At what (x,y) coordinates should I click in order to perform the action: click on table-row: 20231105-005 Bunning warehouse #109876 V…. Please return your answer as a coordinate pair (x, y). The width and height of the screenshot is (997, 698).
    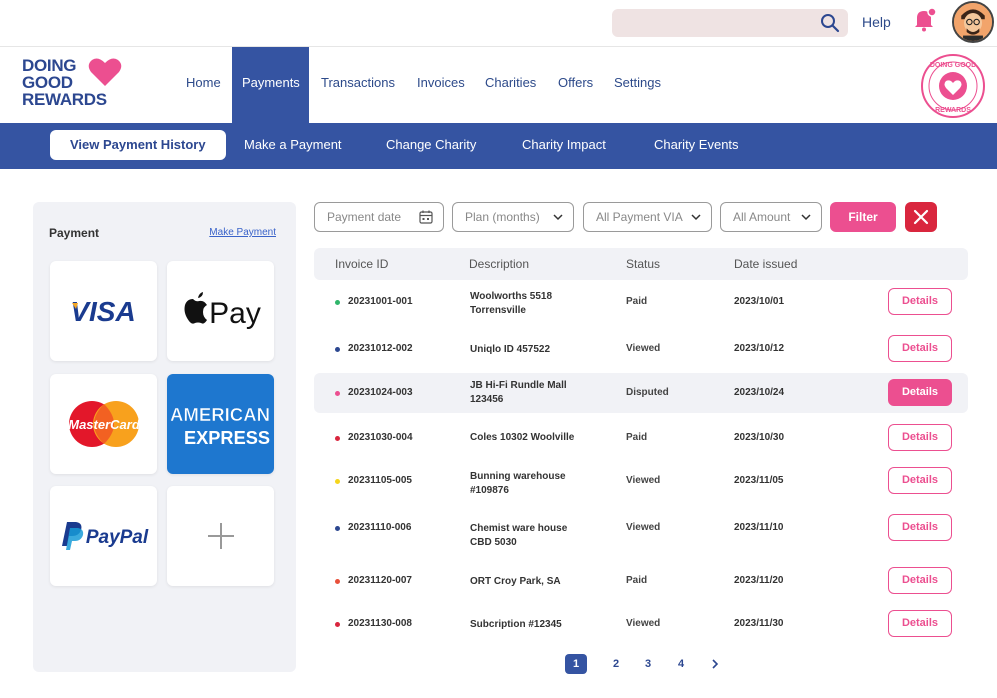
    Looking at the image, I should click on (641, 481).